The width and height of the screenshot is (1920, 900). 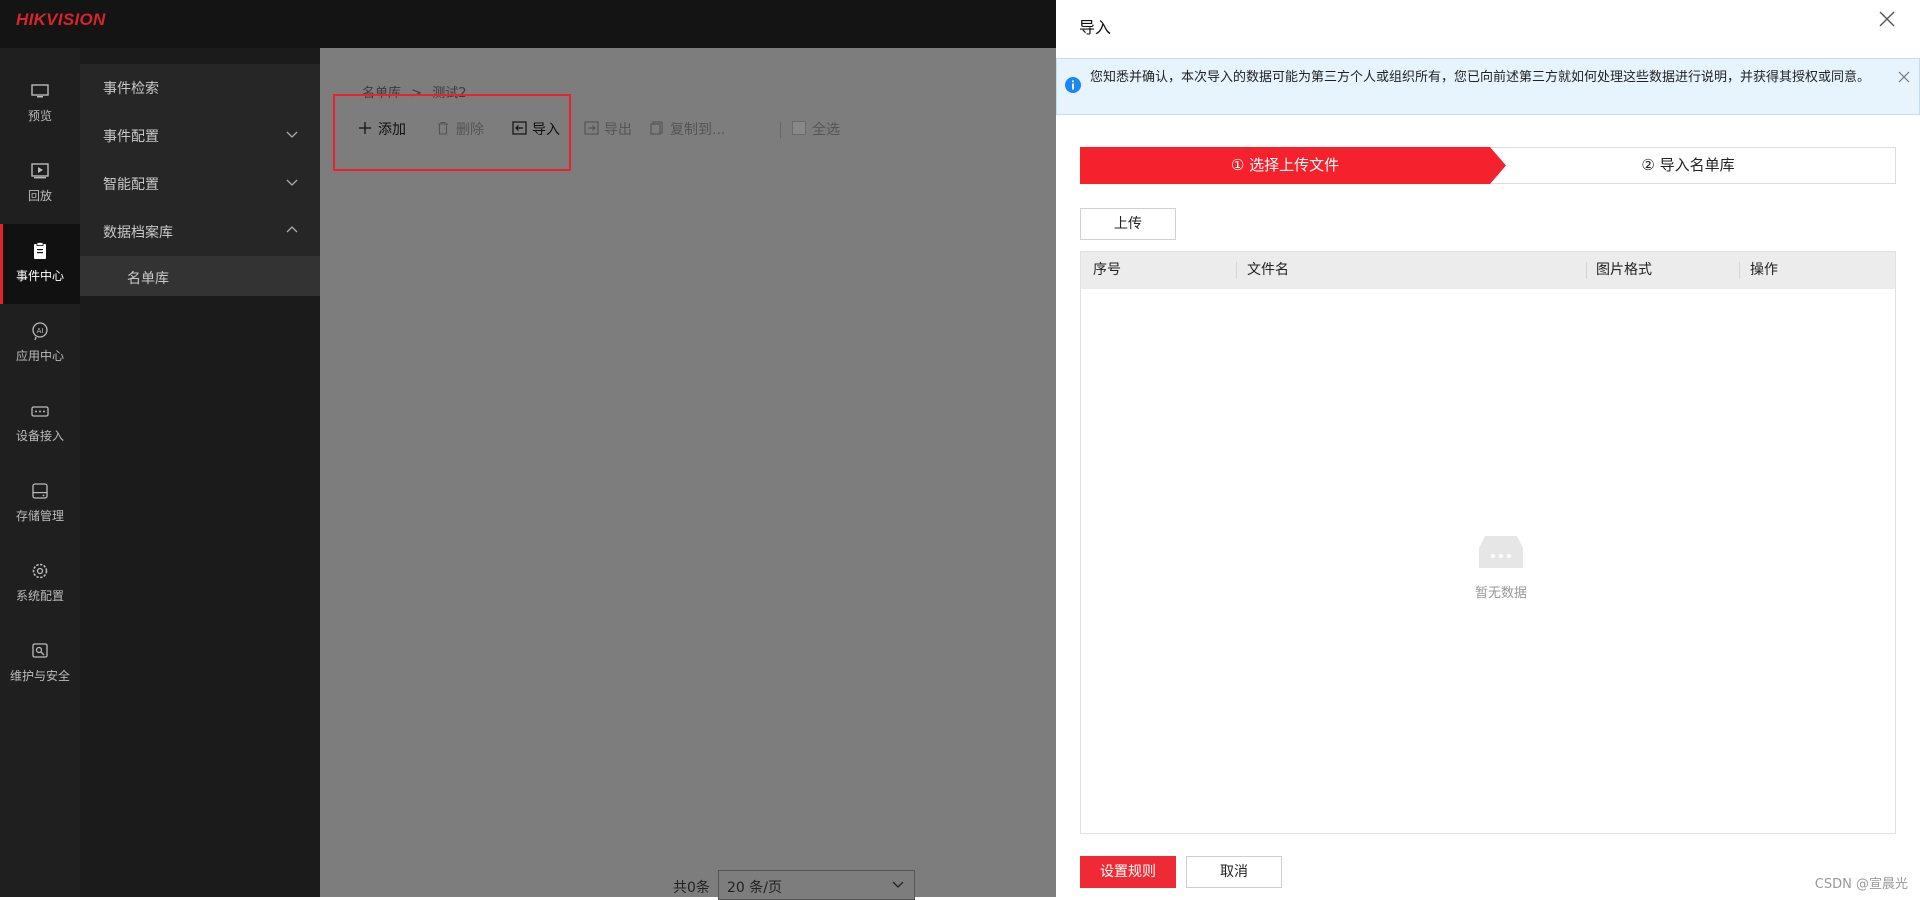 What do you see at coordinates (691, 888) in the screenshot?
I see `total-count: 共0条` at bounding box center [691, 888].